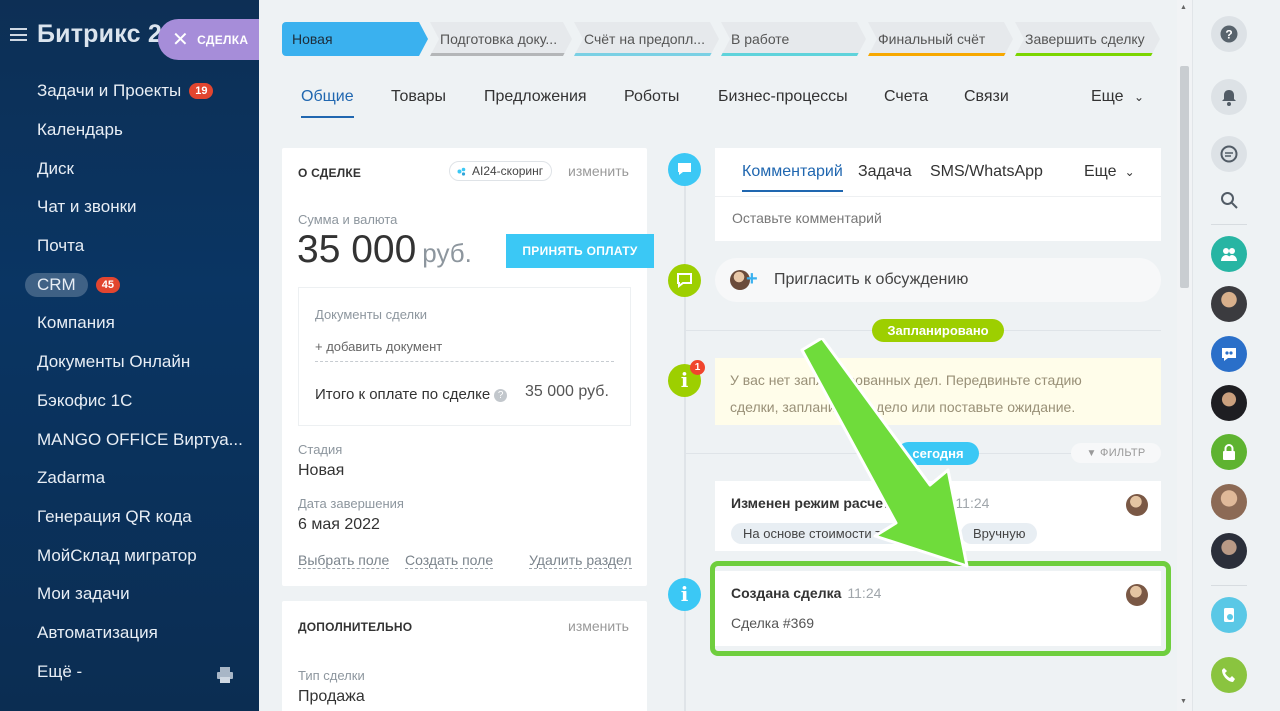 The height and width of the screenshot is (711, 1280). I want to click on delete-section-link: Удалить раздел, so click(580, 560).